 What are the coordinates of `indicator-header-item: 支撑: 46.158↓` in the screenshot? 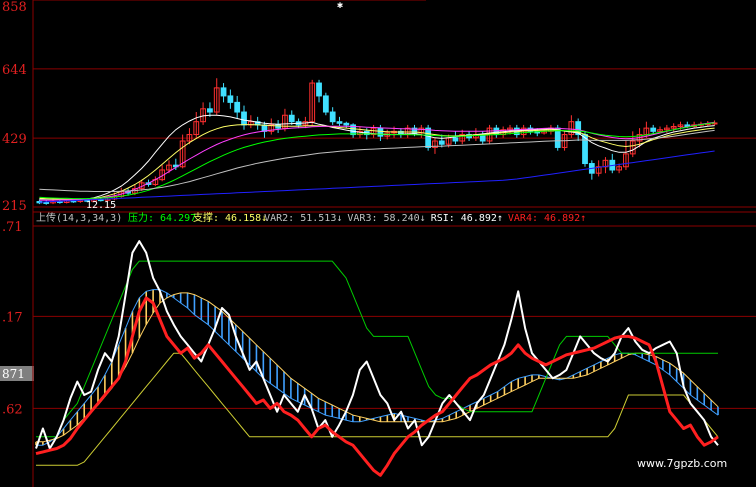 It's located at (230, 217).